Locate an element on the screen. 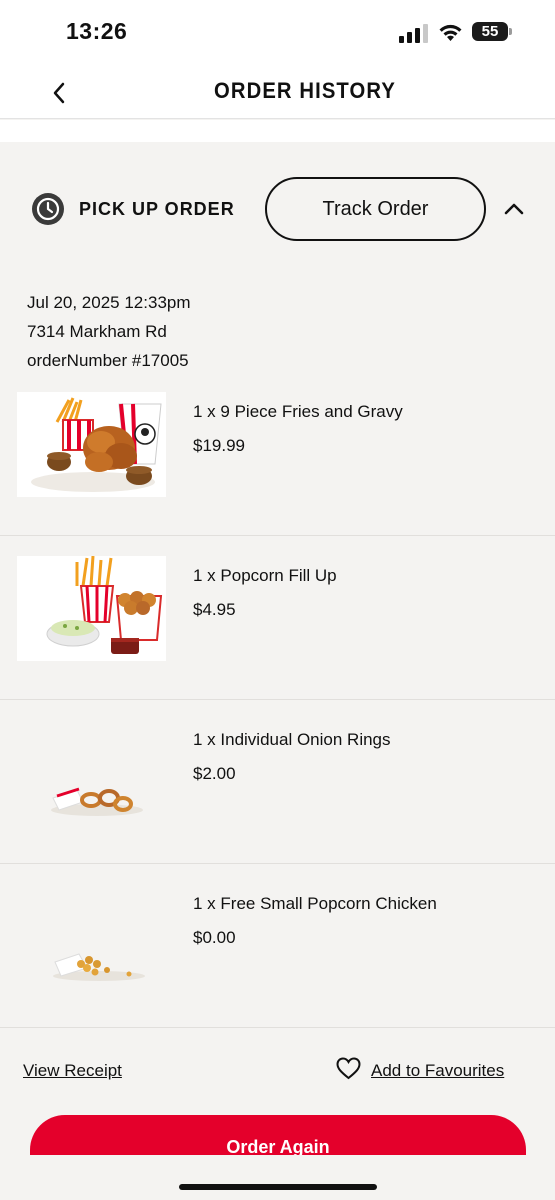 This screenshot has width=555, height=1200. clock-icon is located at coordinates (48, 209).